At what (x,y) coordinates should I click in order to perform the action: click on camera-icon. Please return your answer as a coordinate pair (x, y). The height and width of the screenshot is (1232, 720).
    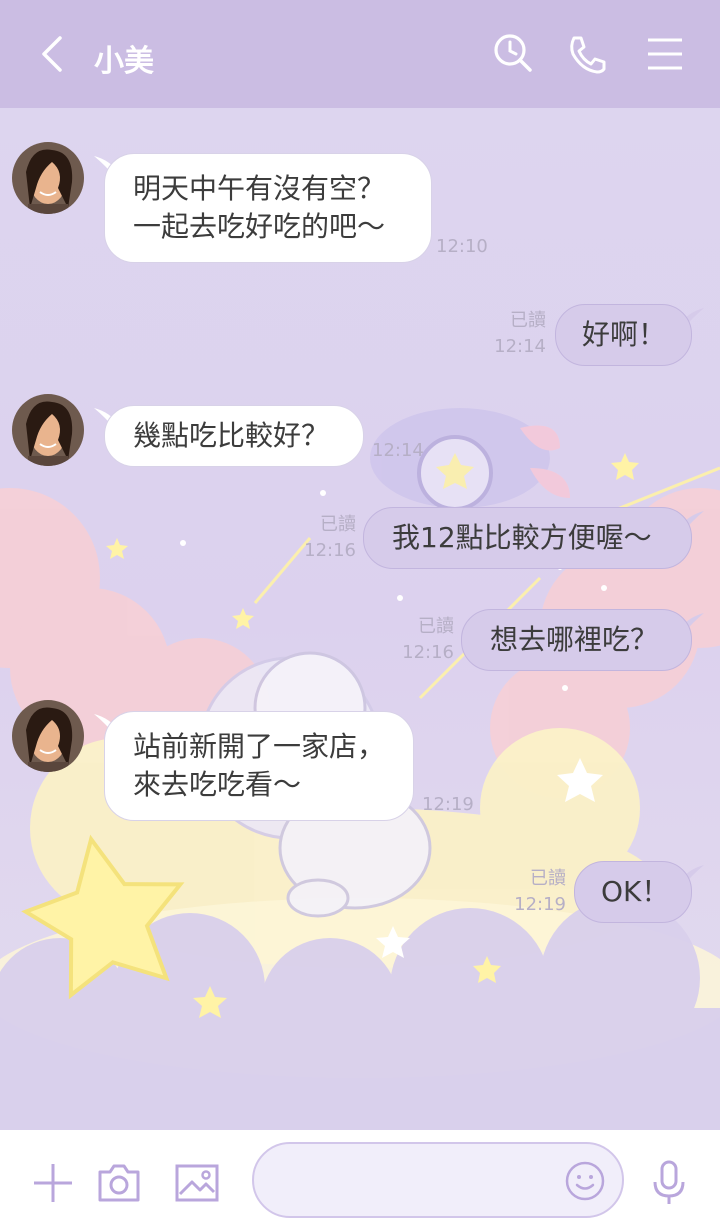
    Looking at the image, I should click on (119, 1183).